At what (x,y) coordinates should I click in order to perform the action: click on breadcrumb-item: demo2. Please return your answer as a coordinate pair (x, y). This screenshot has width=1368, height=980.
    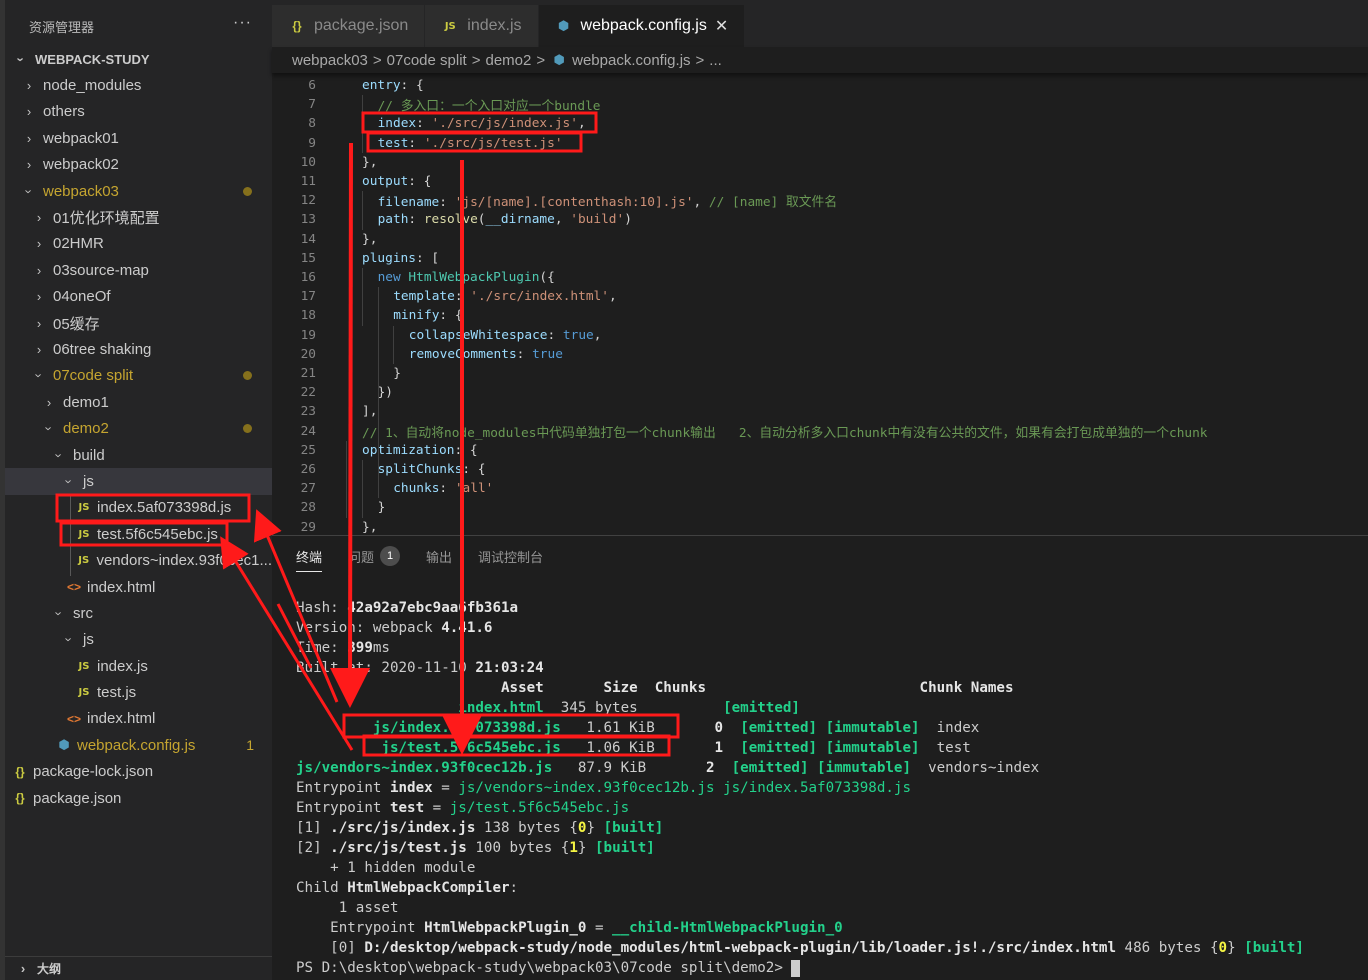
    Looking at the image, I should click on (508, 60).